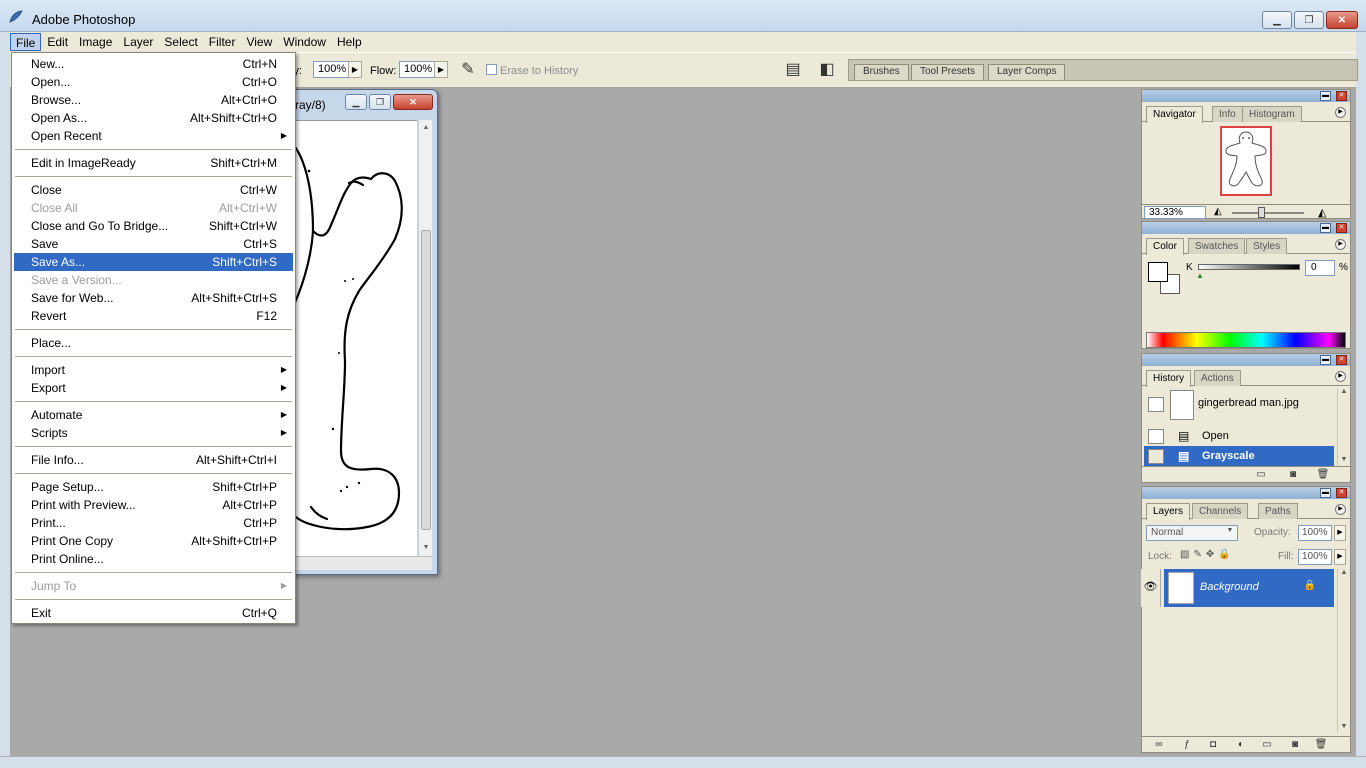 The image size is (1366, 768). I want to click on layers-scrollbar: ▲ ▼, so click(1343, 651).